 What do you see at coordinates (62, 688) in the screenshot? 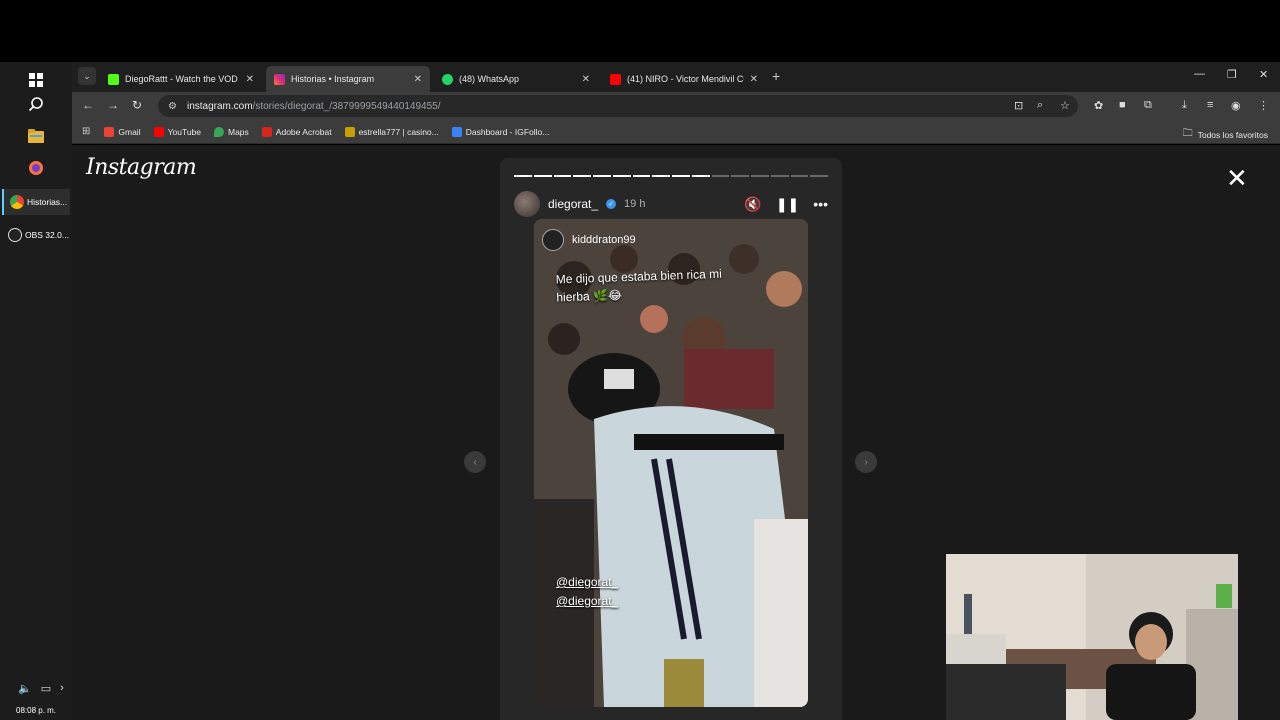
I see `chevron-right-icon: ›` at bounding box center [62, 688].